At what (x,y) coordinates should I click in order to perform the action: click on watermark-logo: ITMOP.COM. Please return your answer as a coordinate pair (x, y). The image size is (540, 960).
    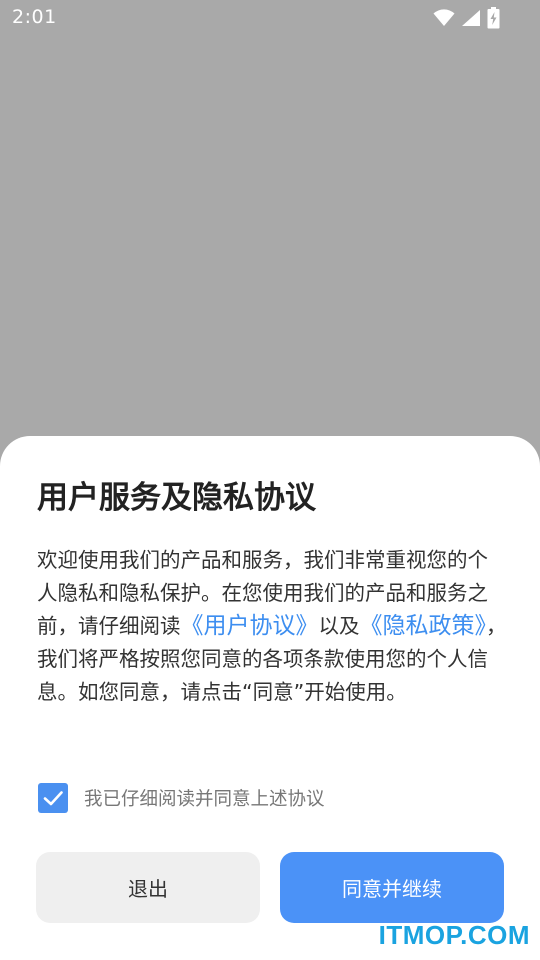
    Looking at the image, I should click on (454, 935).